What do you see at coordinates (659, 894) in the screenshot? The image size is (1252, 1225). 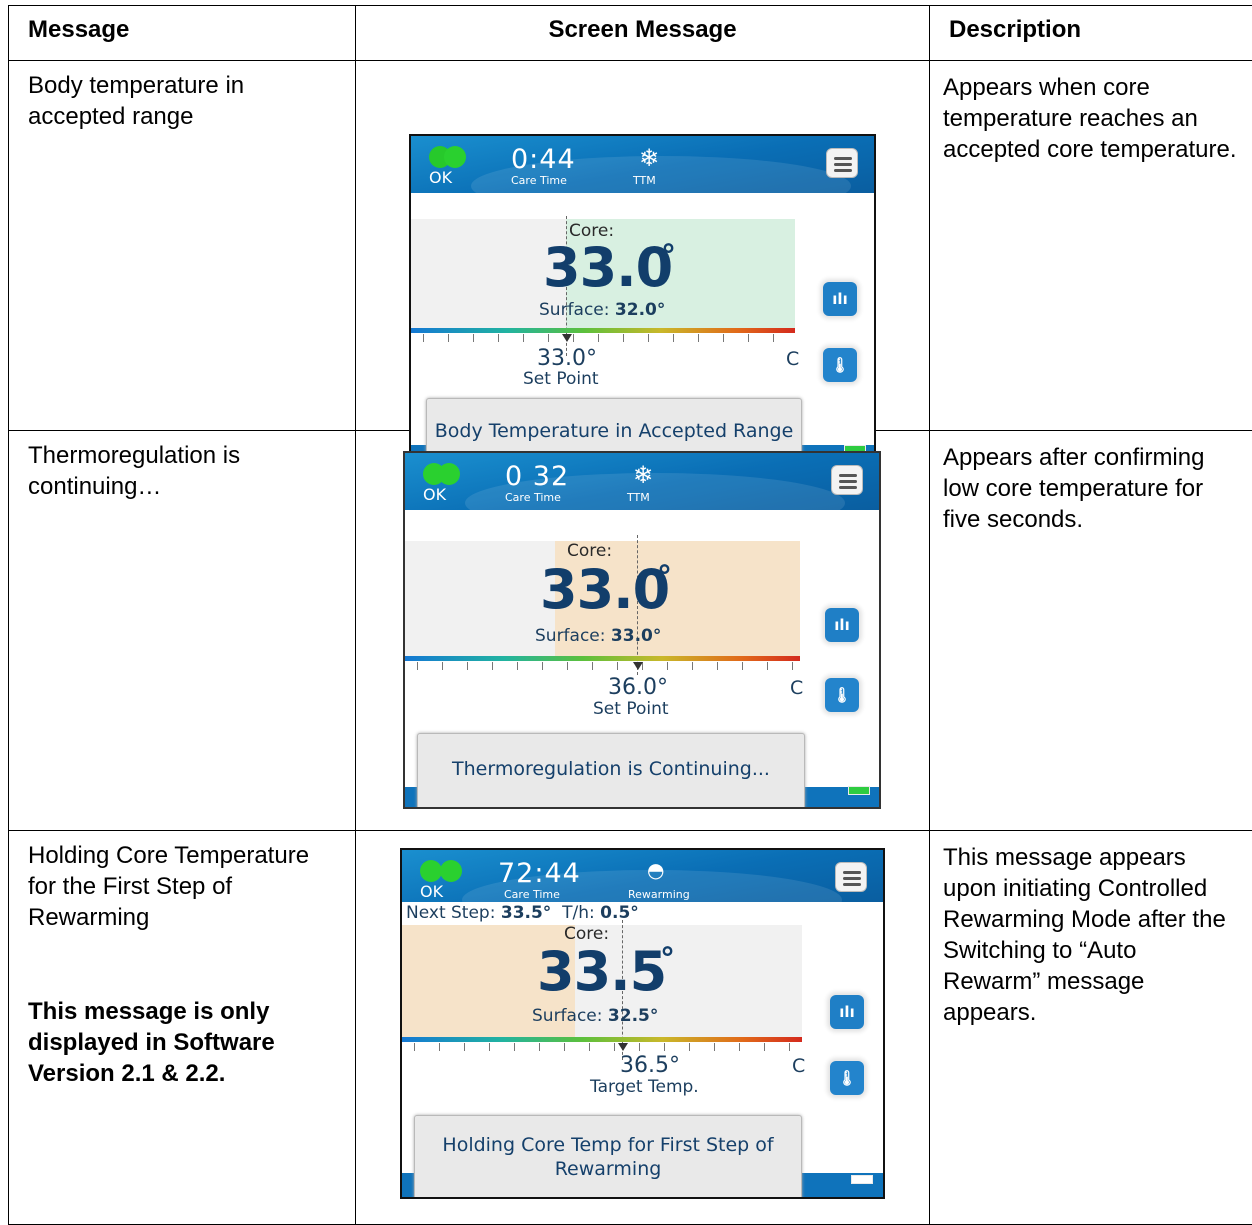 I see `mode-label: Rewarming` at bounding box center [659, 894].